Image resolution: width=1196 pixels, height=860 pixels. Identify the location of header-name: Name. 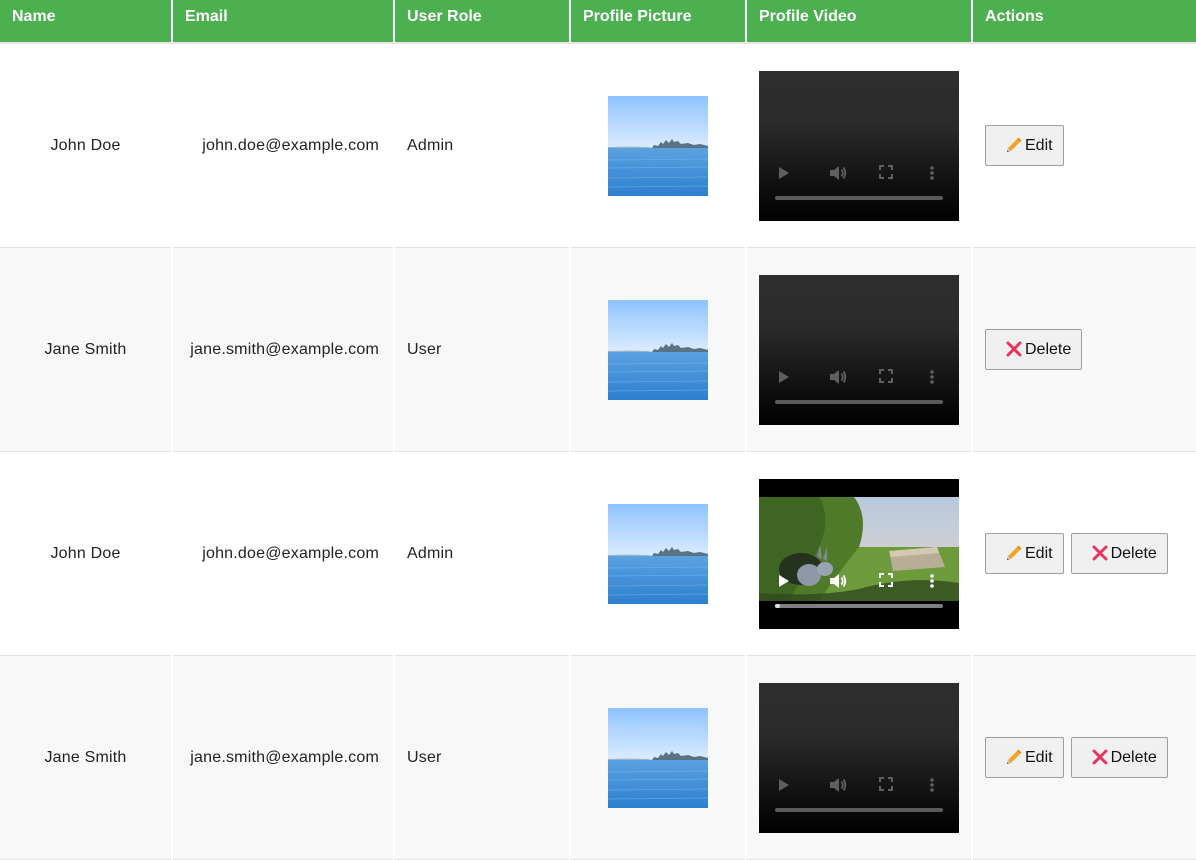
(86, 22).